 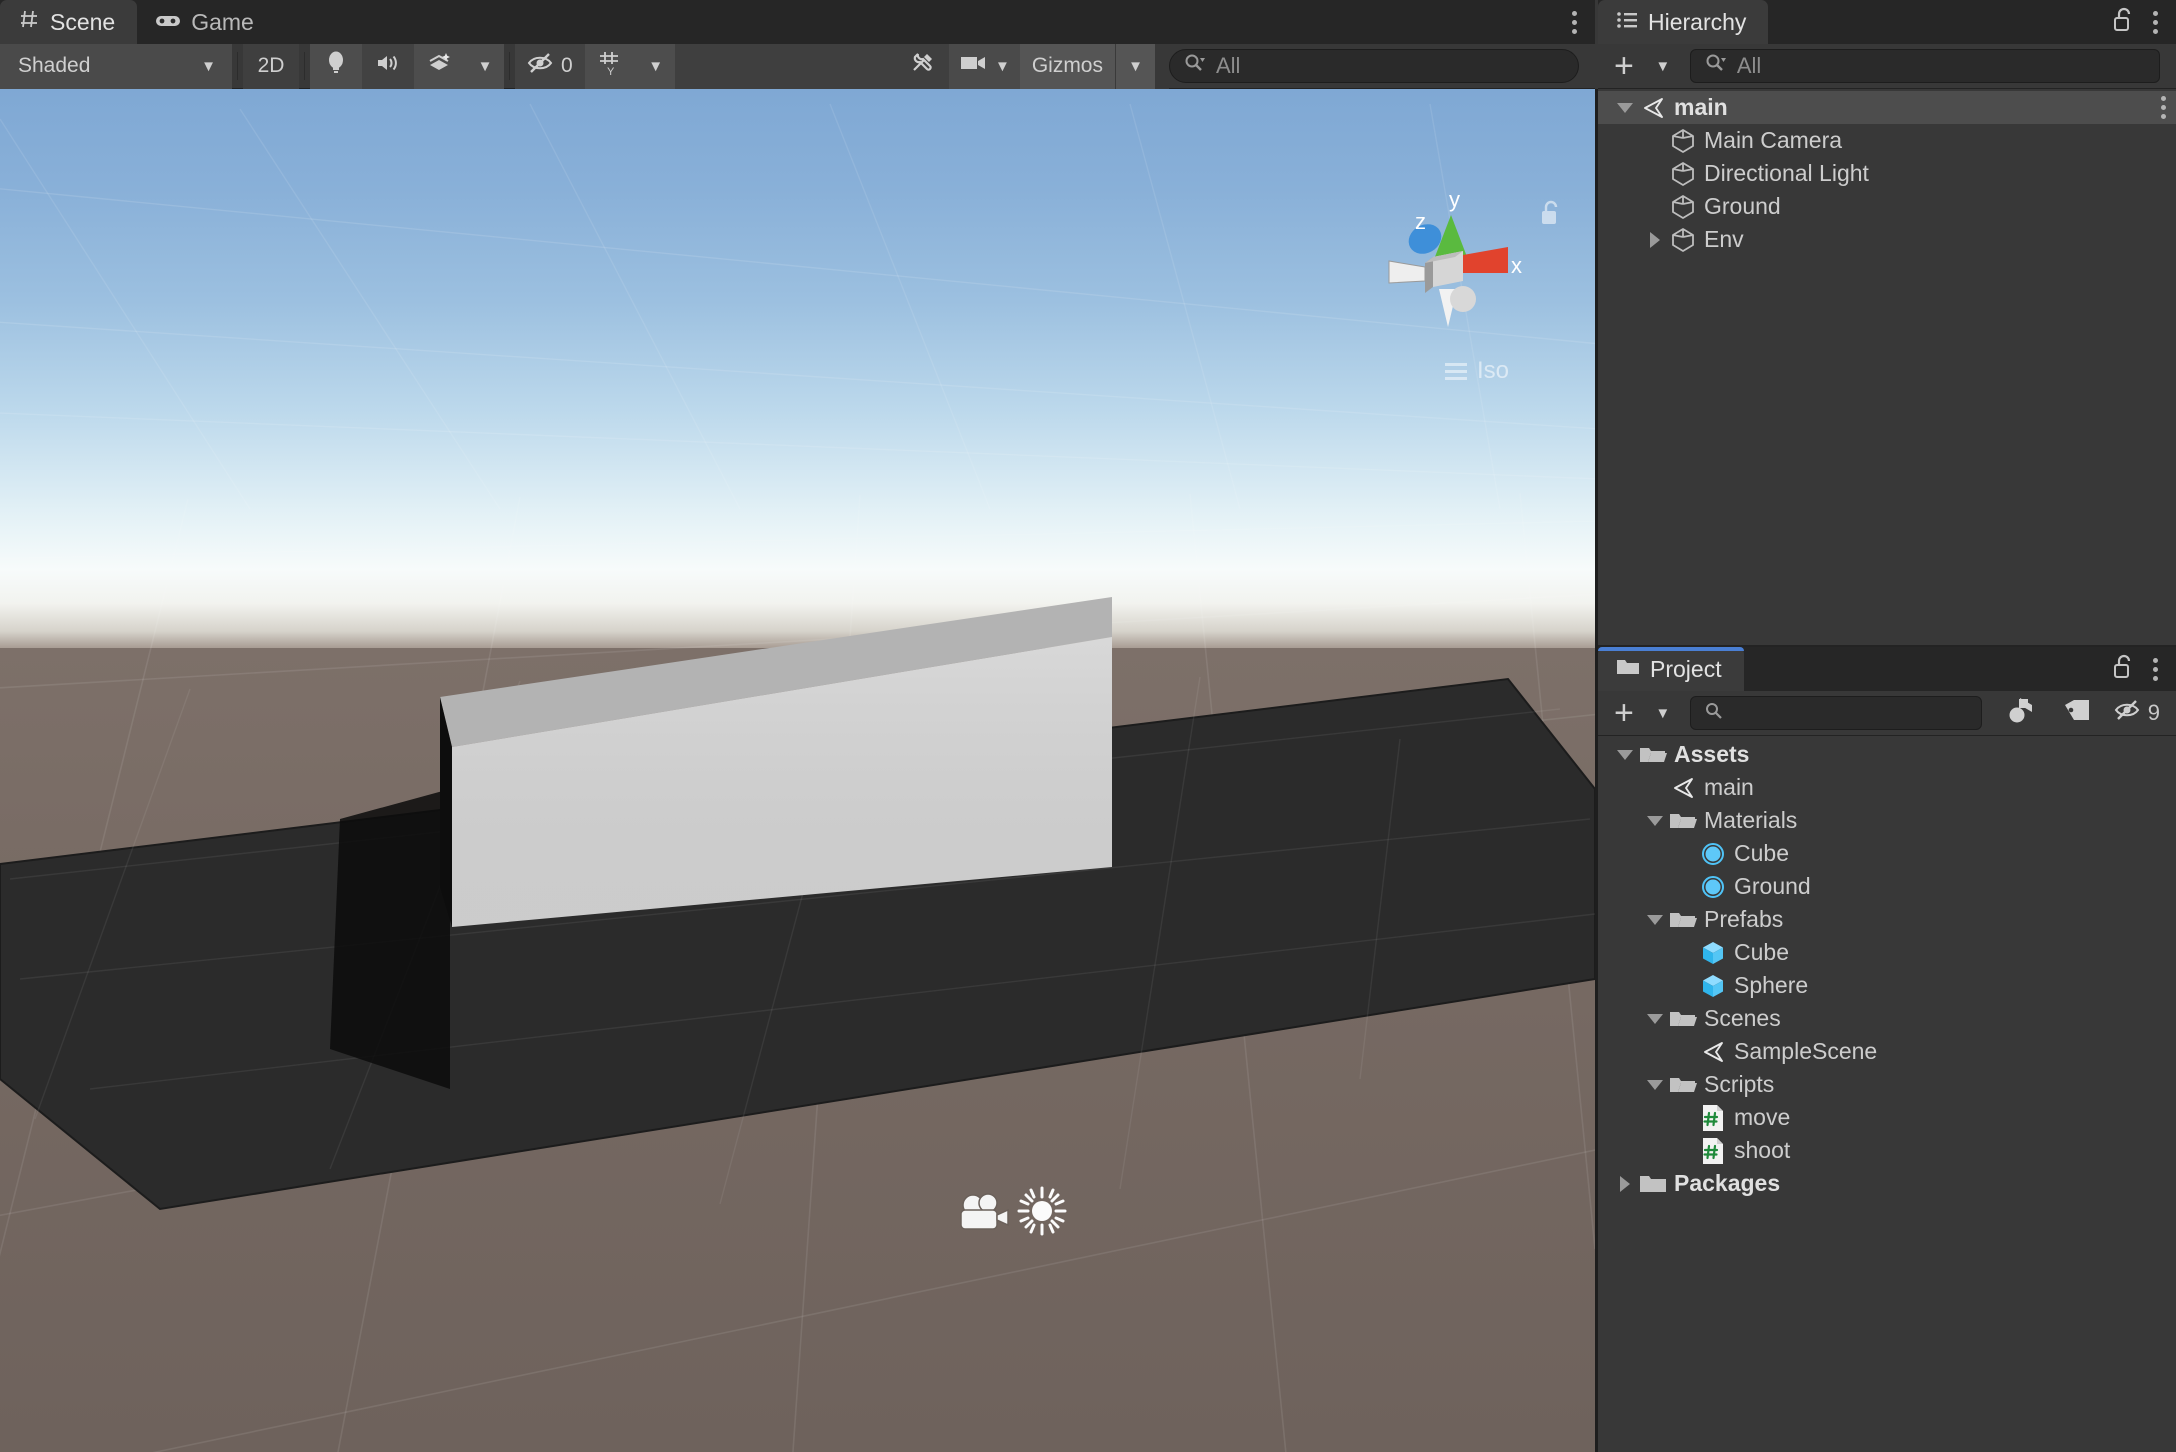 I want to click on project-item-scripts: Scripts, so click(x=1887, y=1084).